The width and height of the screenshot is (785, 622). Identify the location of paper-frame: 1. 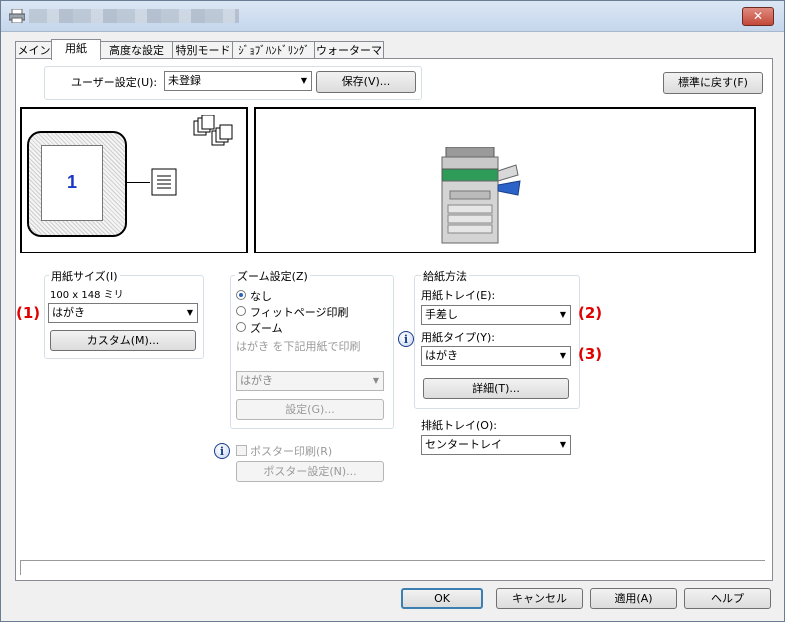
(77, 184).